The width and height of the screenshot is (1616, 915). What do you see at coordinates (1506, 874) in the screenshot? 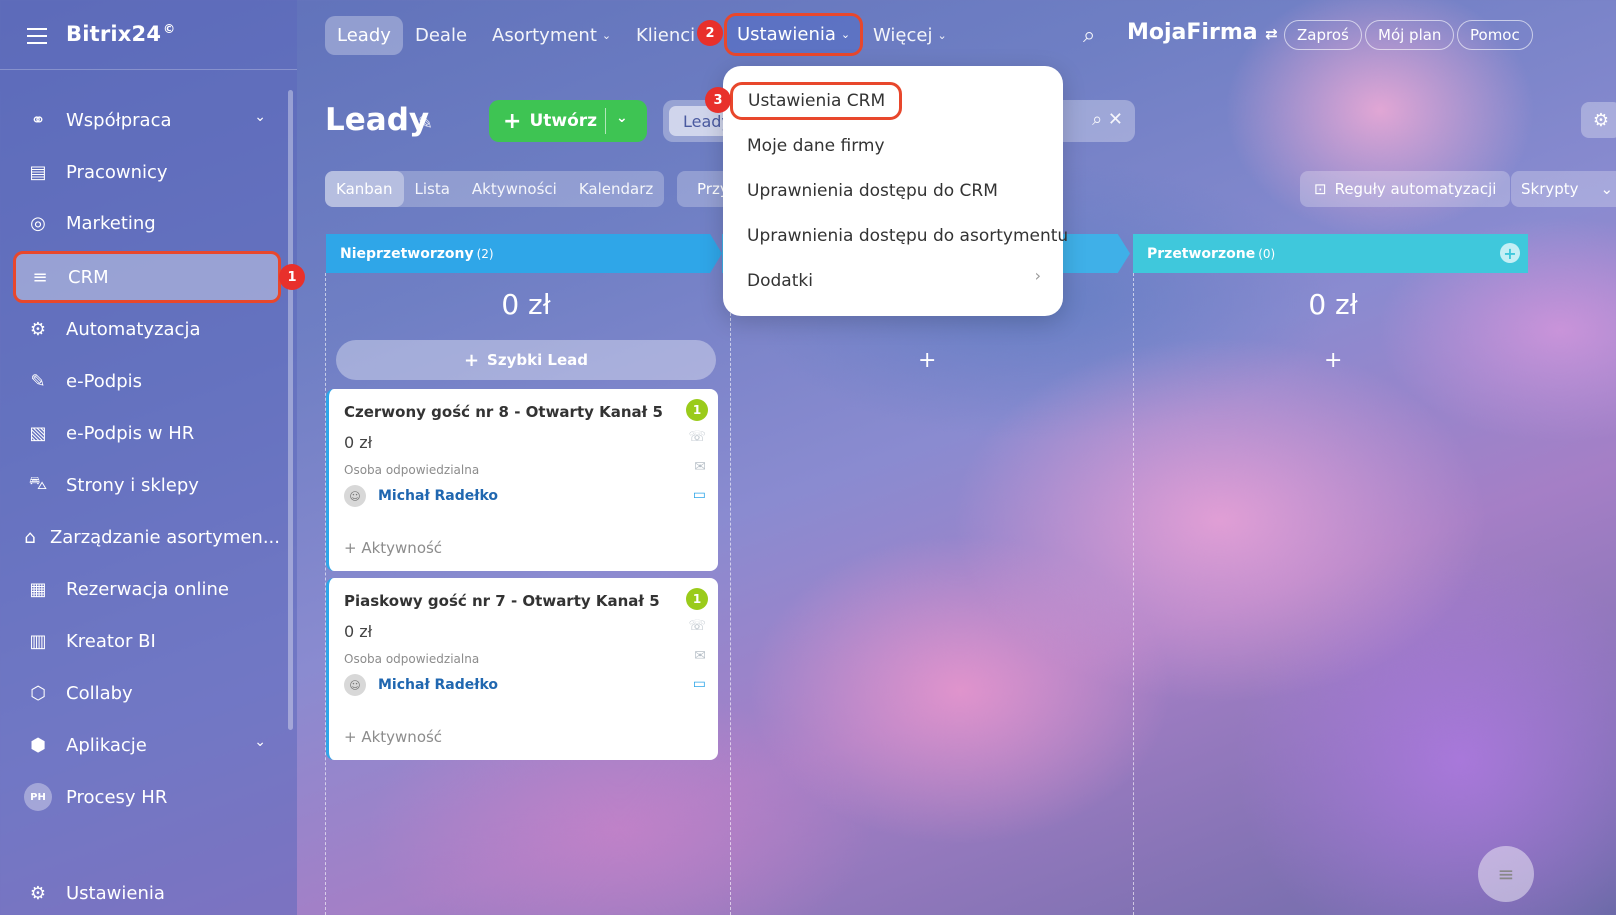
I see `help-widget-icon: ≡` at bounding box center [1506, 874].